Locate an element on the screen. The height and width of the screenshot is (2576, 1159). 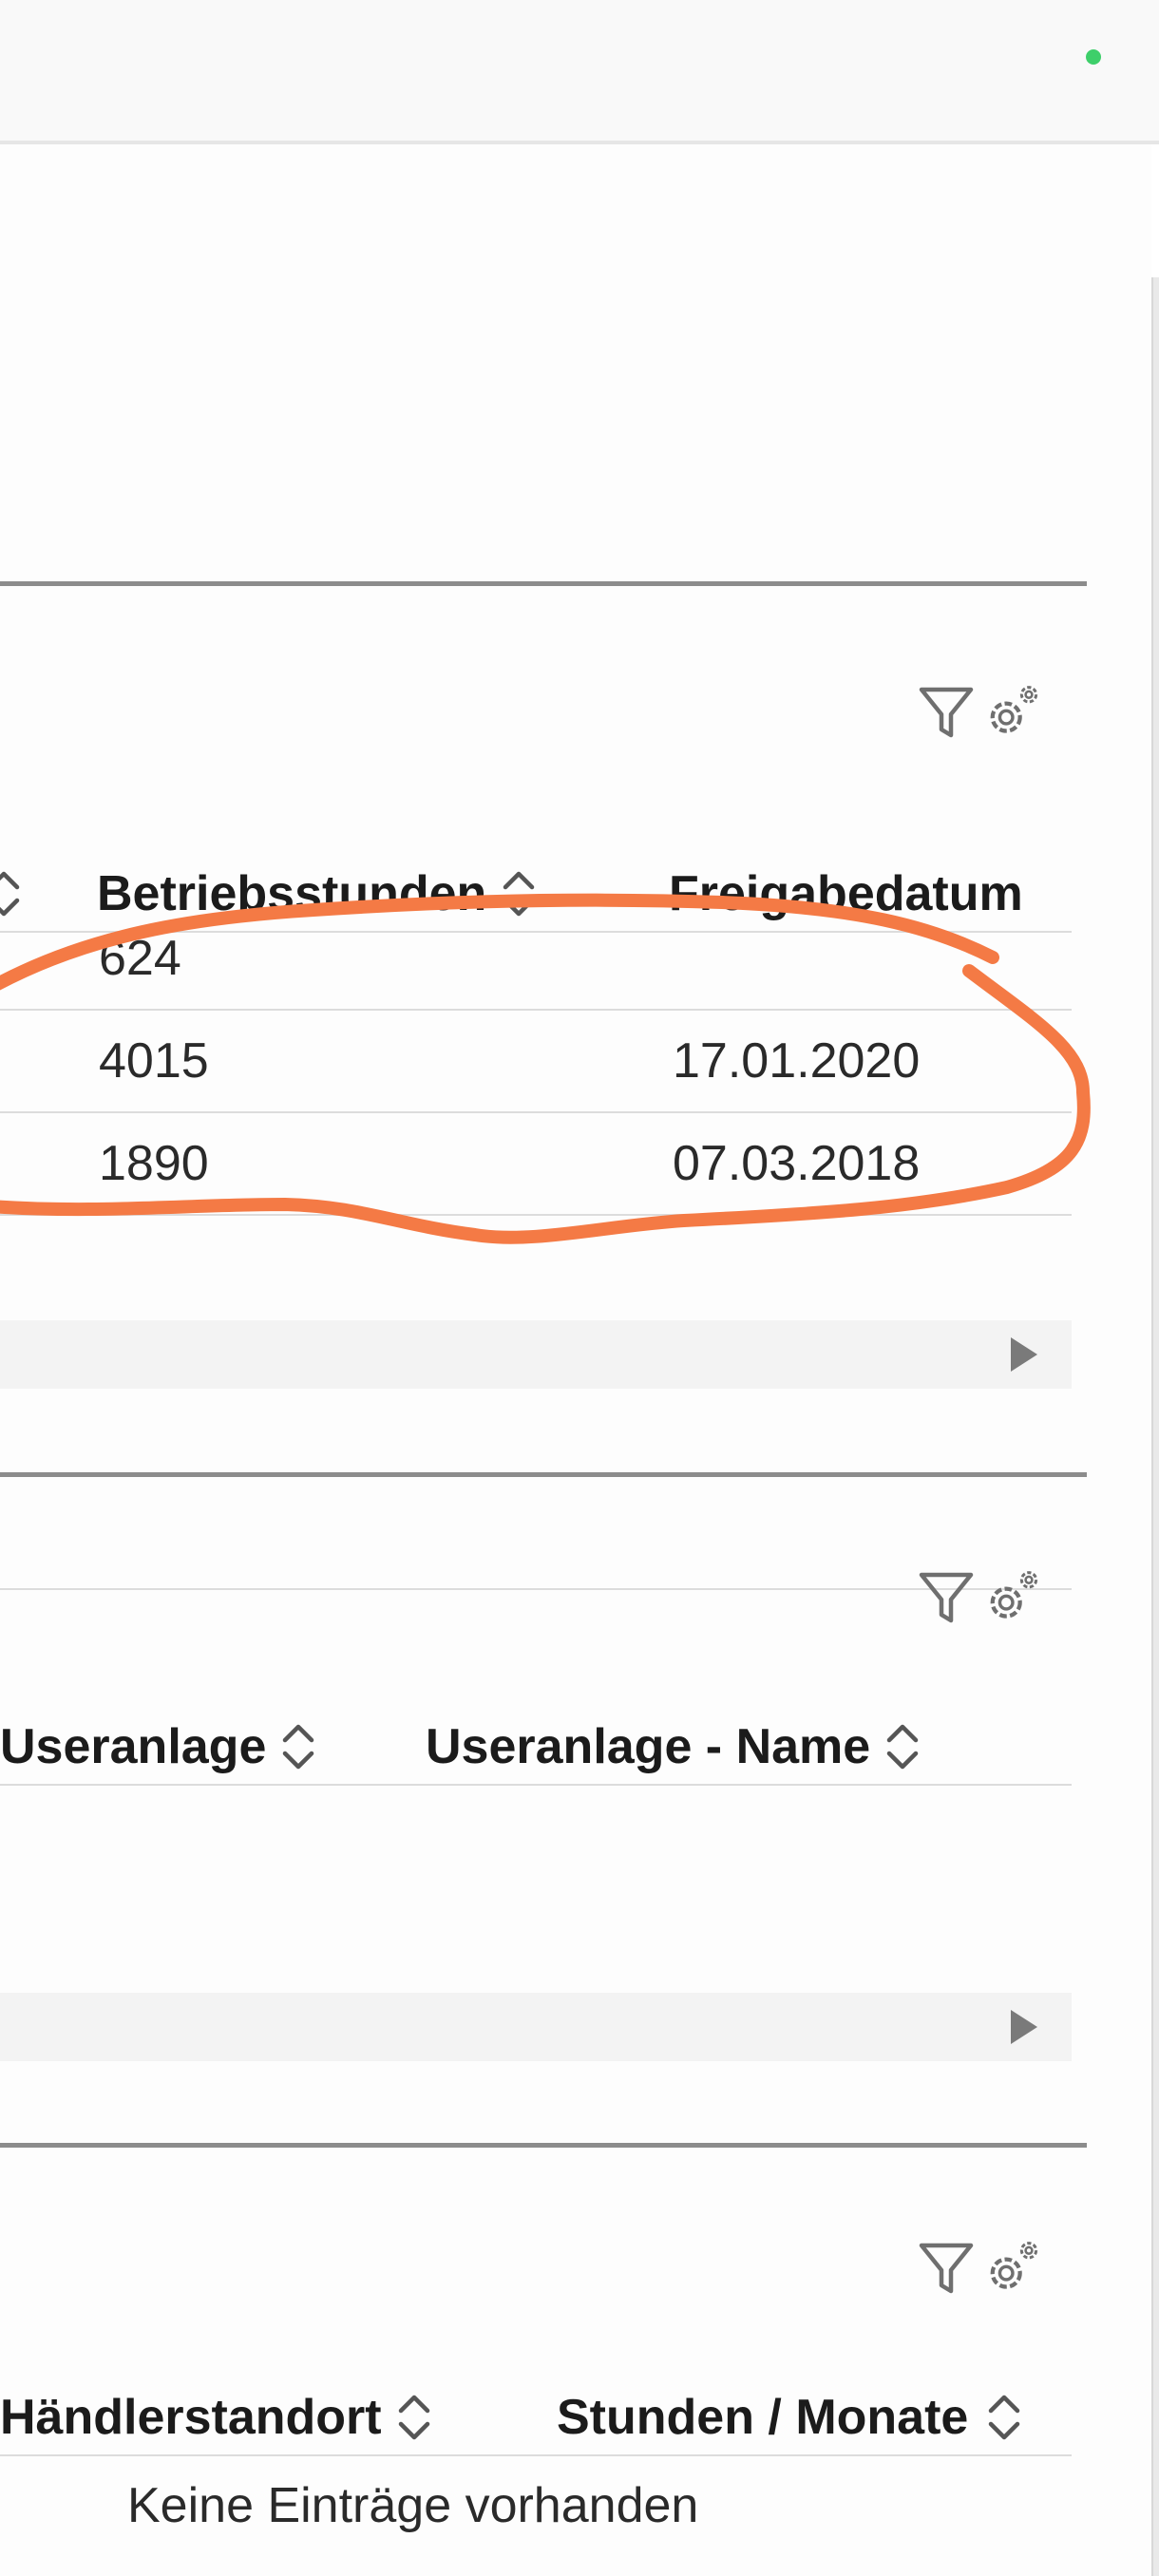
table-row: 624 is located at coordinates (536, 959).